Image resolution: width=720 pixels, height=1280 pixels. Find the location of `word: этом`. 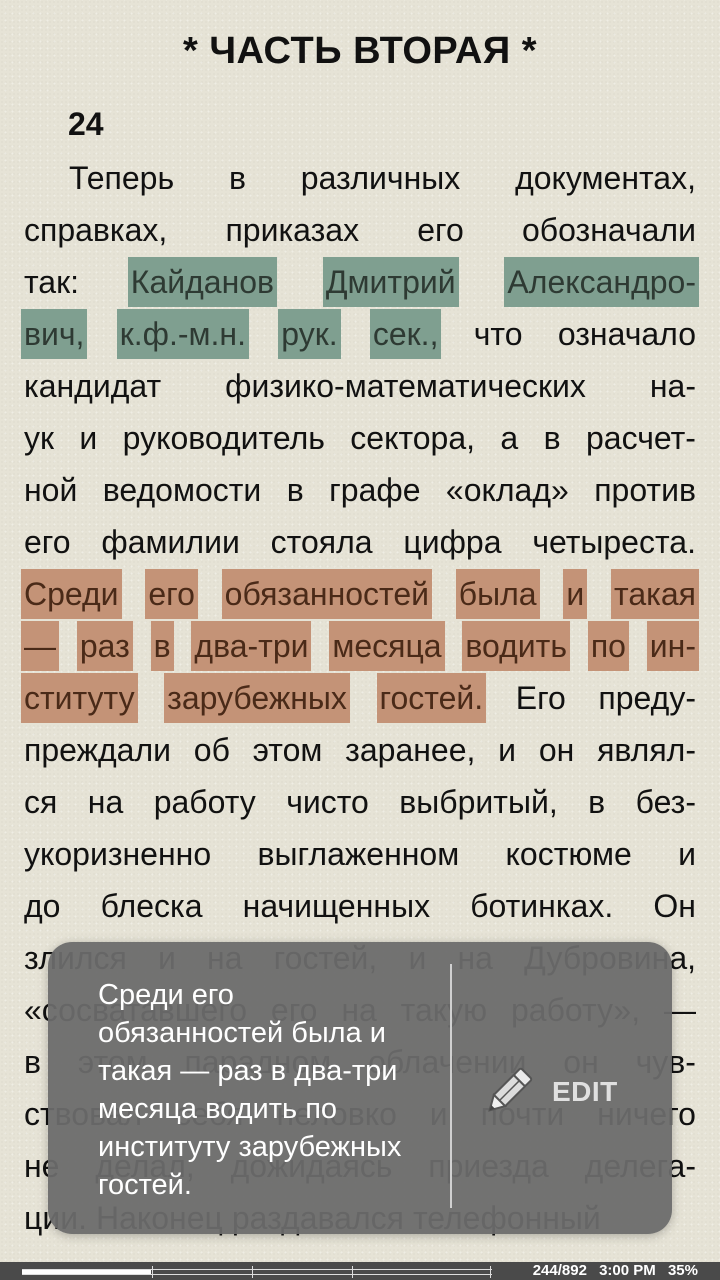

word: этом is located at coordinates (287, 750).